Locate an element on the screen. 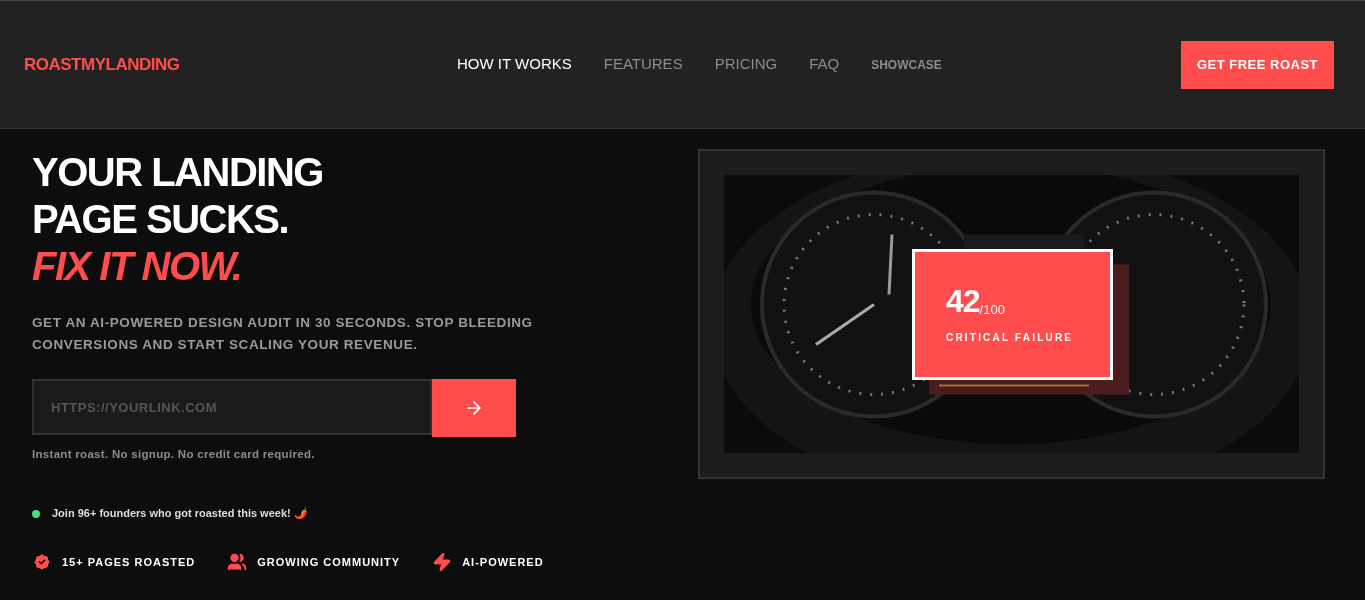 The image size is (1365, 600). submit-button is located at coordinates (474, 408).